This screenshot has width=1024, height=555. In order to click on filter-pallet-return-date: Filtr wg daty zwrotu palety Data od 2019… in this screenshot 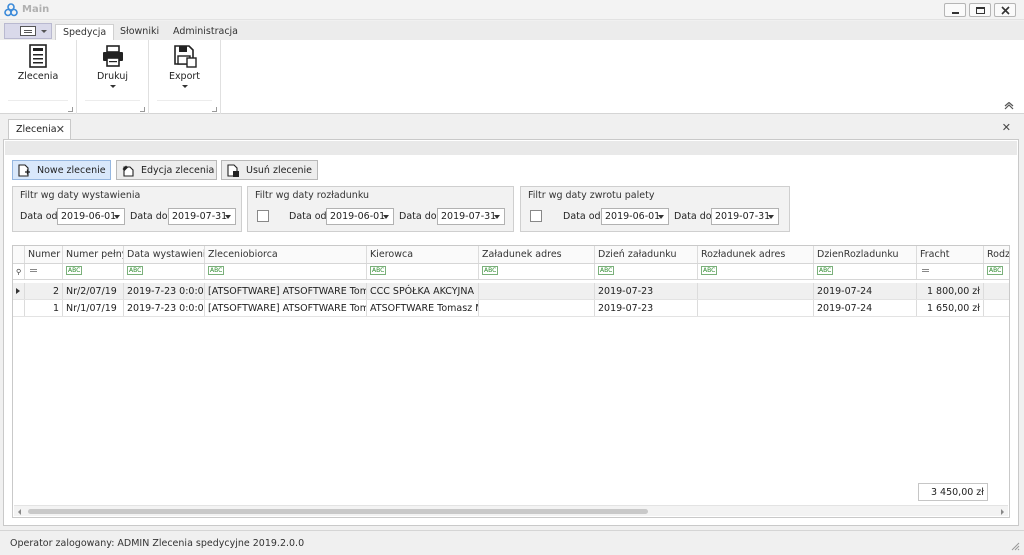, I will do `click(655, 209)`.